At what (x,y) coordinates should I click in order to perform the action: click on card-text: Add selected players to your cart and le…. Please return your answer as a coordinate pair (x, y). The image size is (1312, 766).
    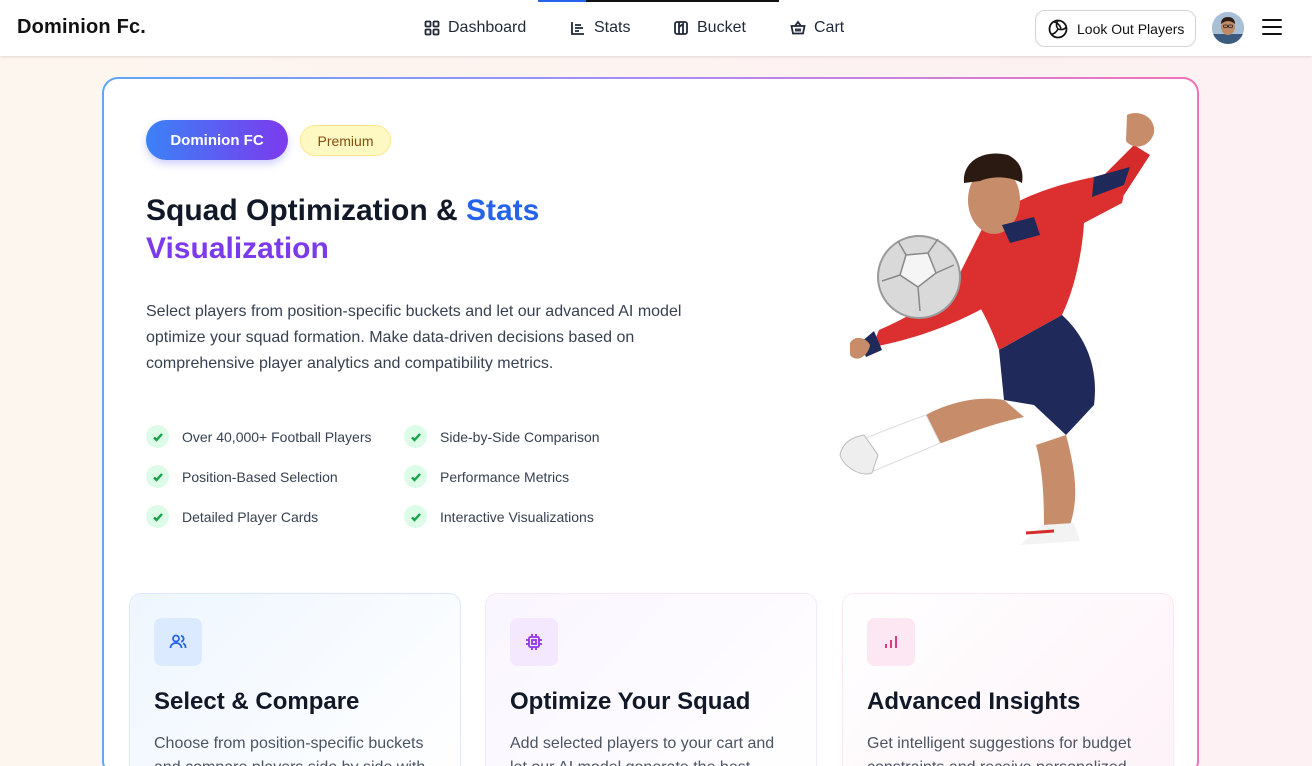
    Looking at the image, I should click on (642, 750).